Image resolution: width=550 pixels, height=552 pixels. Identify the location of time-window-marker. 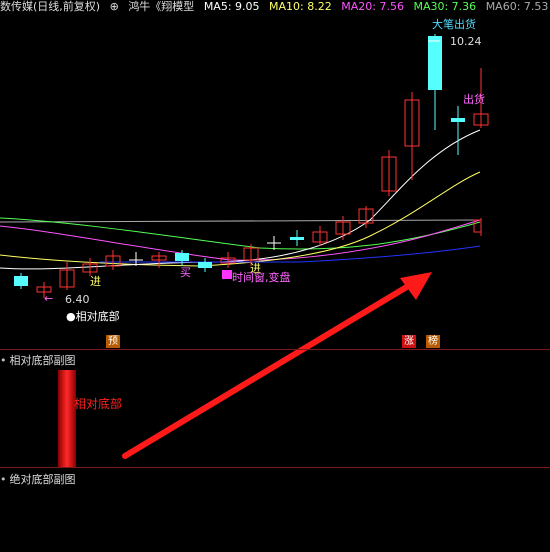
(227, 274).